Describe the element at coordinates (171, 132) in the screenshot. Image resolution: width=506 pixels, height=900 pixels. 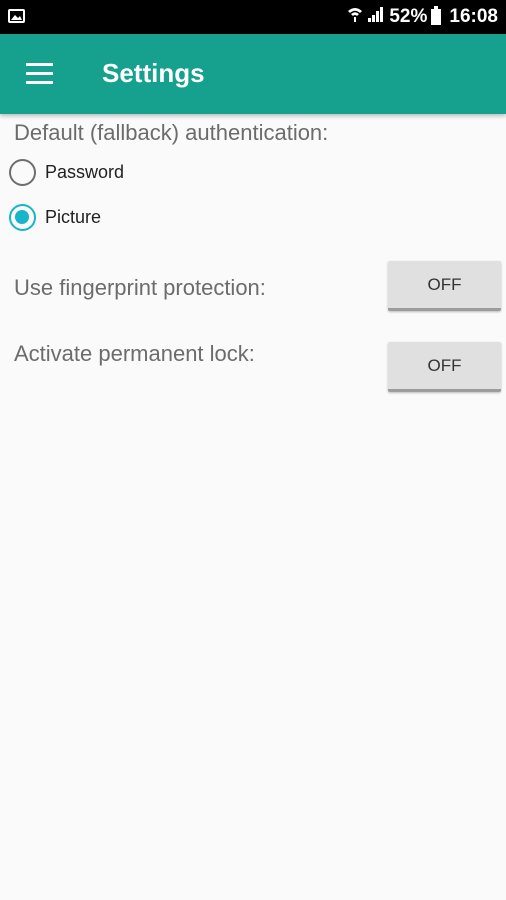
I see `auth-section-label: Default (fallback) authentication:` at that location.